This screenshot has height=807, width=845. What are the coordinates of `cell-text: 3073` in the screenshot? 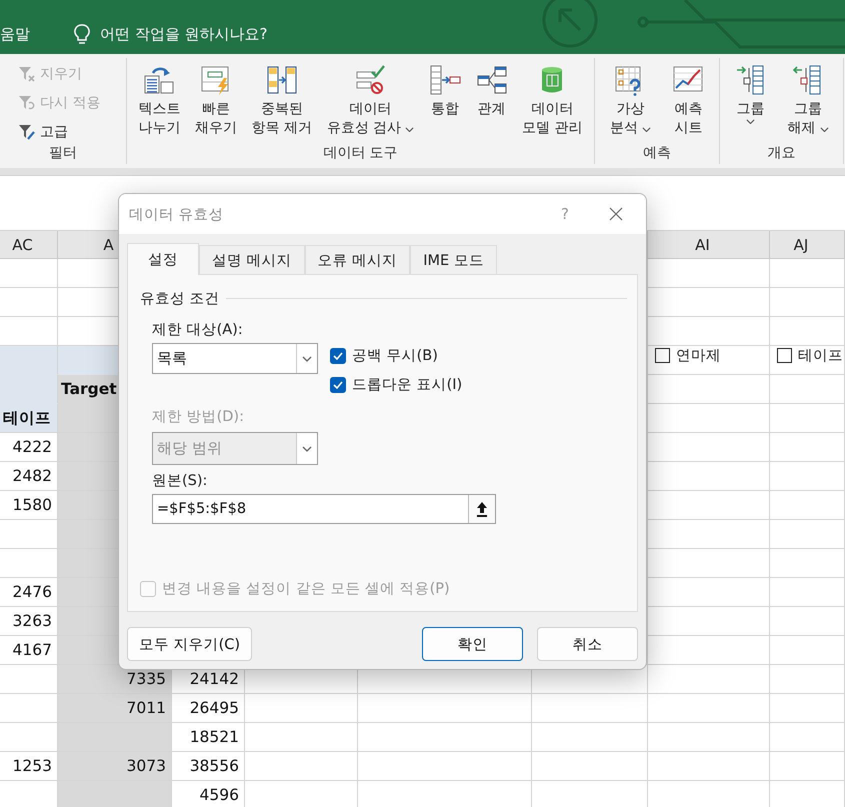 It's located at (146, 766).